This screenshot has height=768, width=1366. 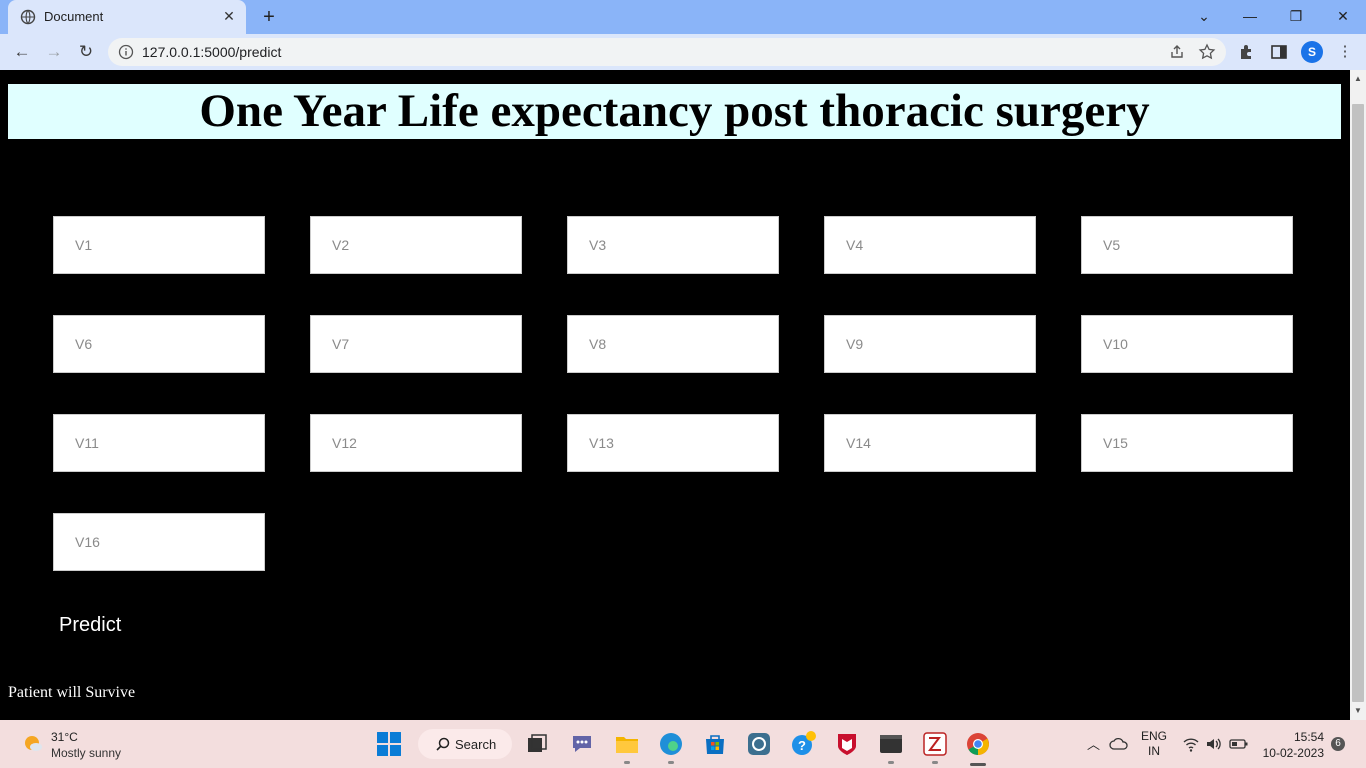 What do you see at coordinates (1191, 744) in the screenshot?
I see `wifi-icon` at bounding box center [1191, 744].